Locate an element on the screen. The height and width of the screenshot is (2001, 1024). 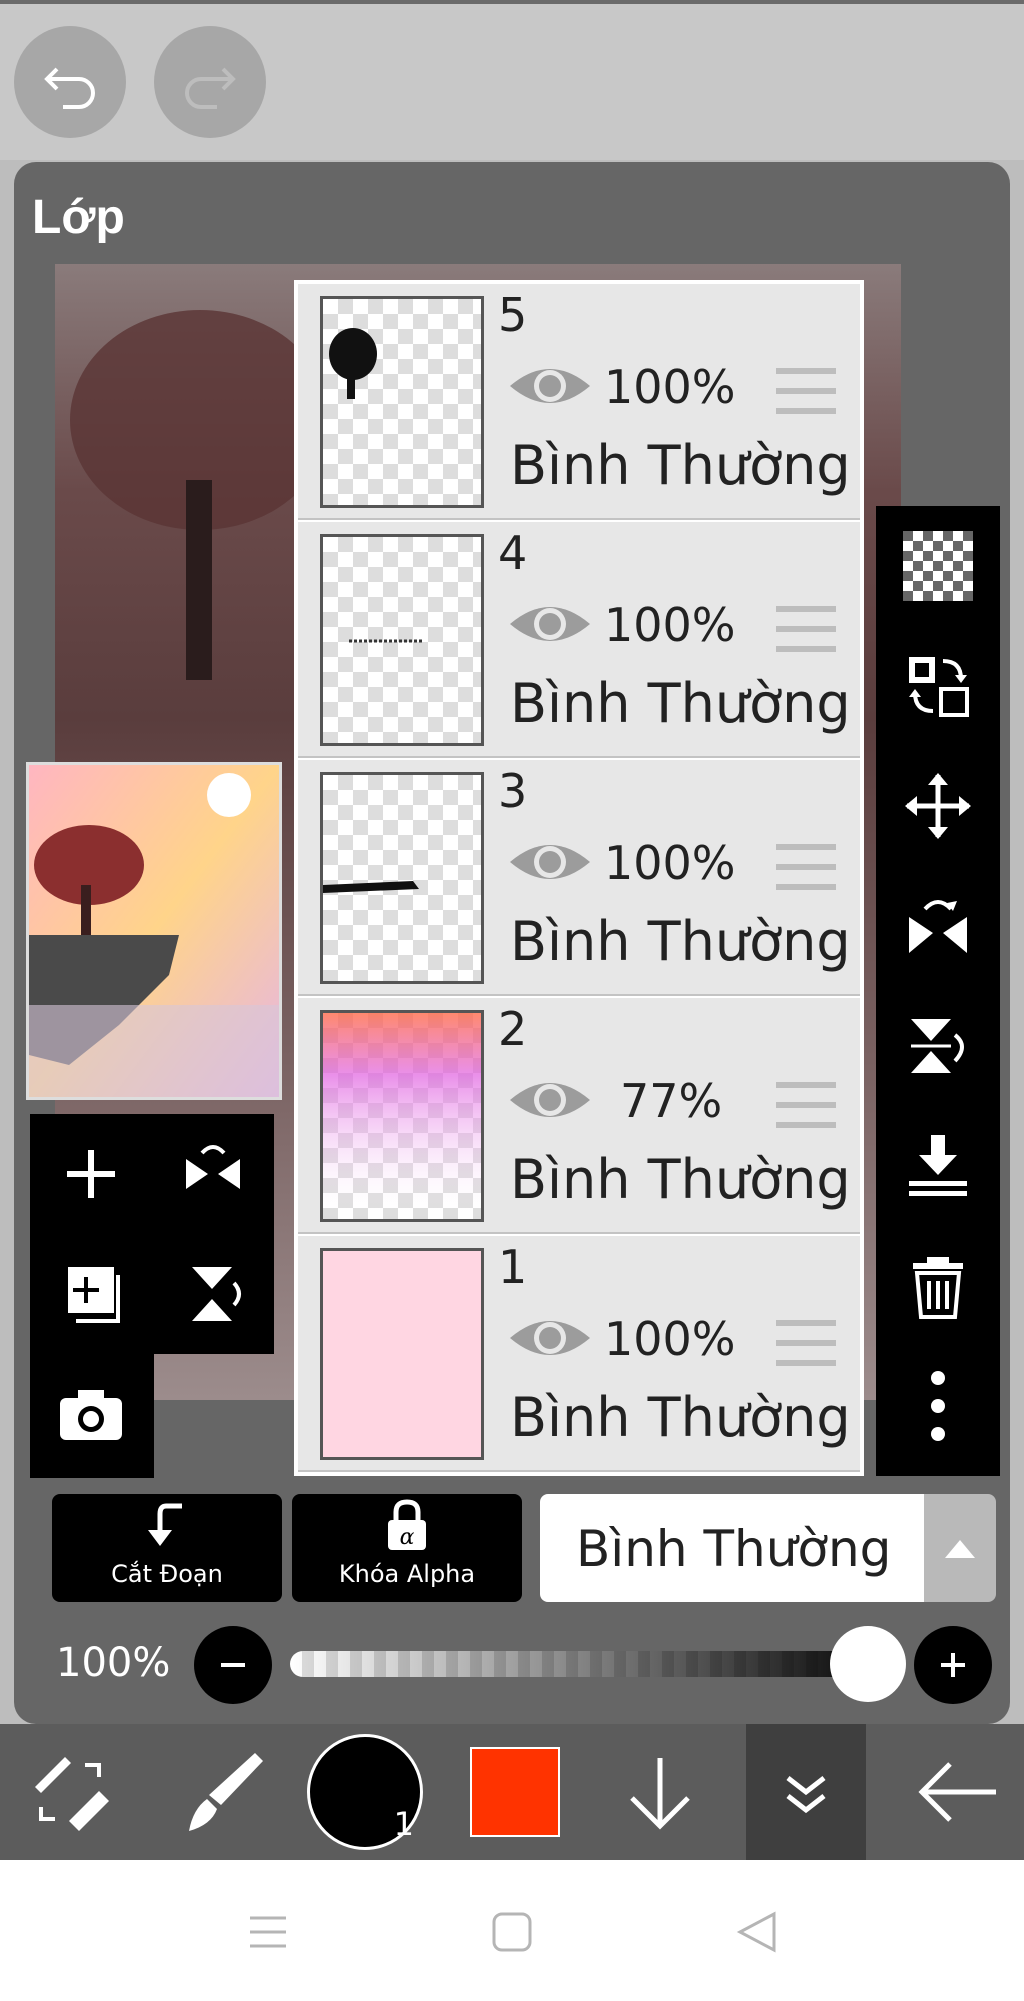
plus-icon is located at coordinates (91, 1174).